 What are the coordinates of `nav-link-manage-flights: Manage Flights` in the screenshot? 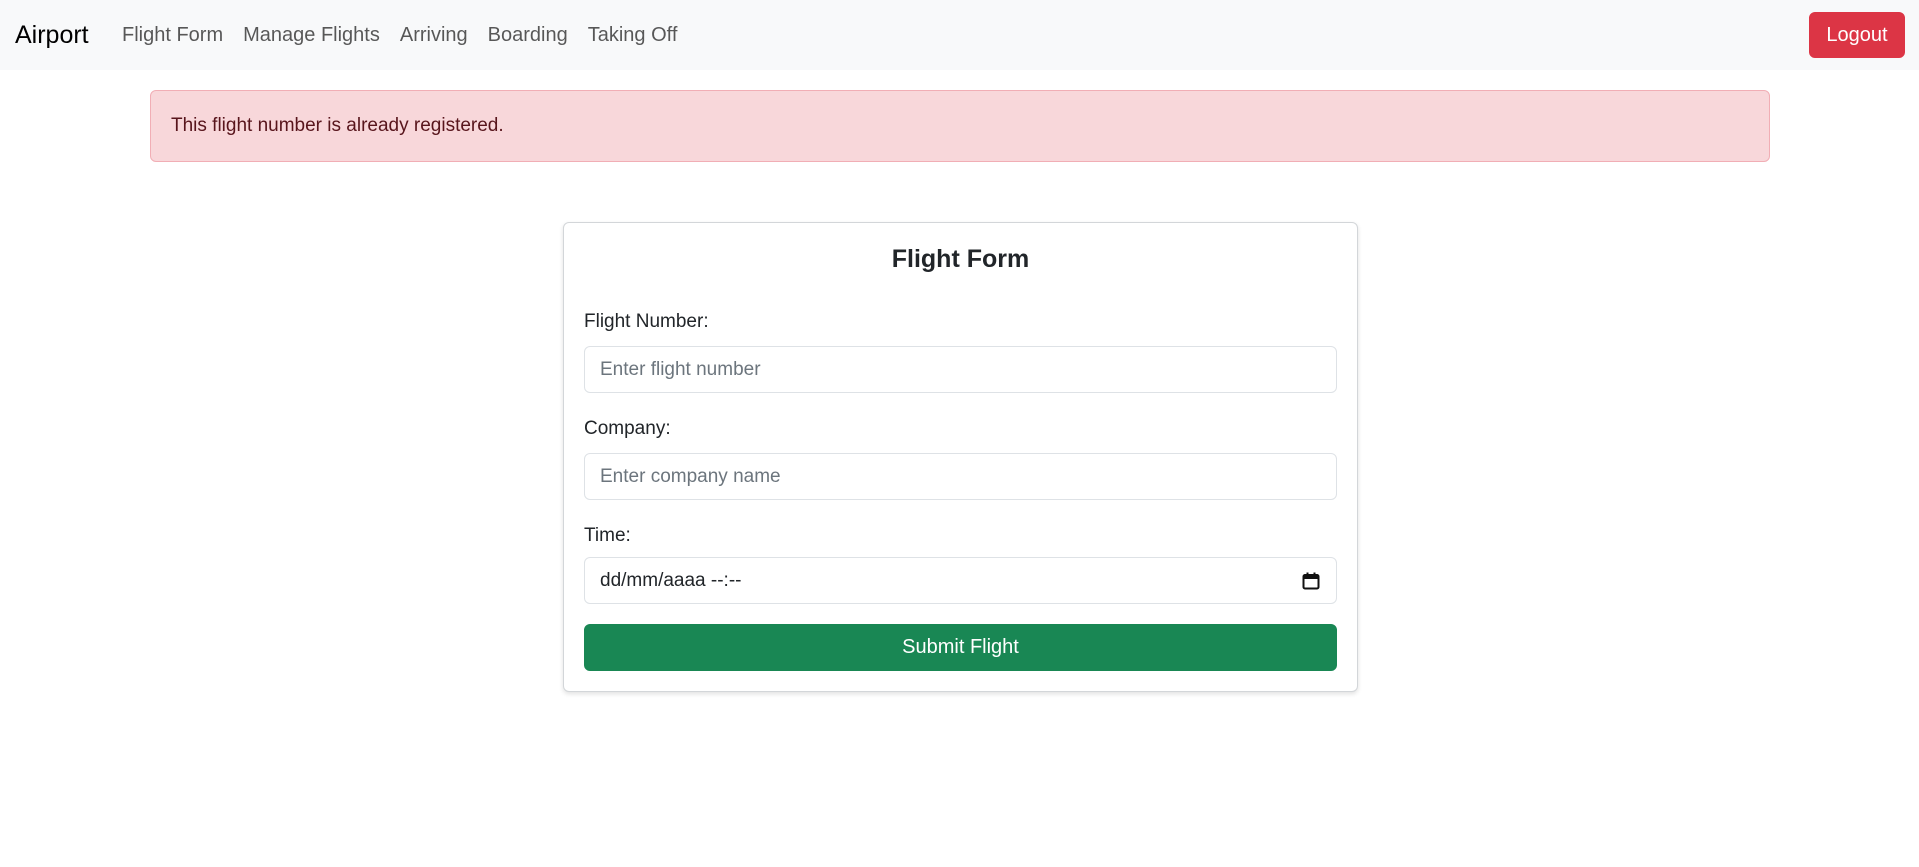 It's located at (311, 35).